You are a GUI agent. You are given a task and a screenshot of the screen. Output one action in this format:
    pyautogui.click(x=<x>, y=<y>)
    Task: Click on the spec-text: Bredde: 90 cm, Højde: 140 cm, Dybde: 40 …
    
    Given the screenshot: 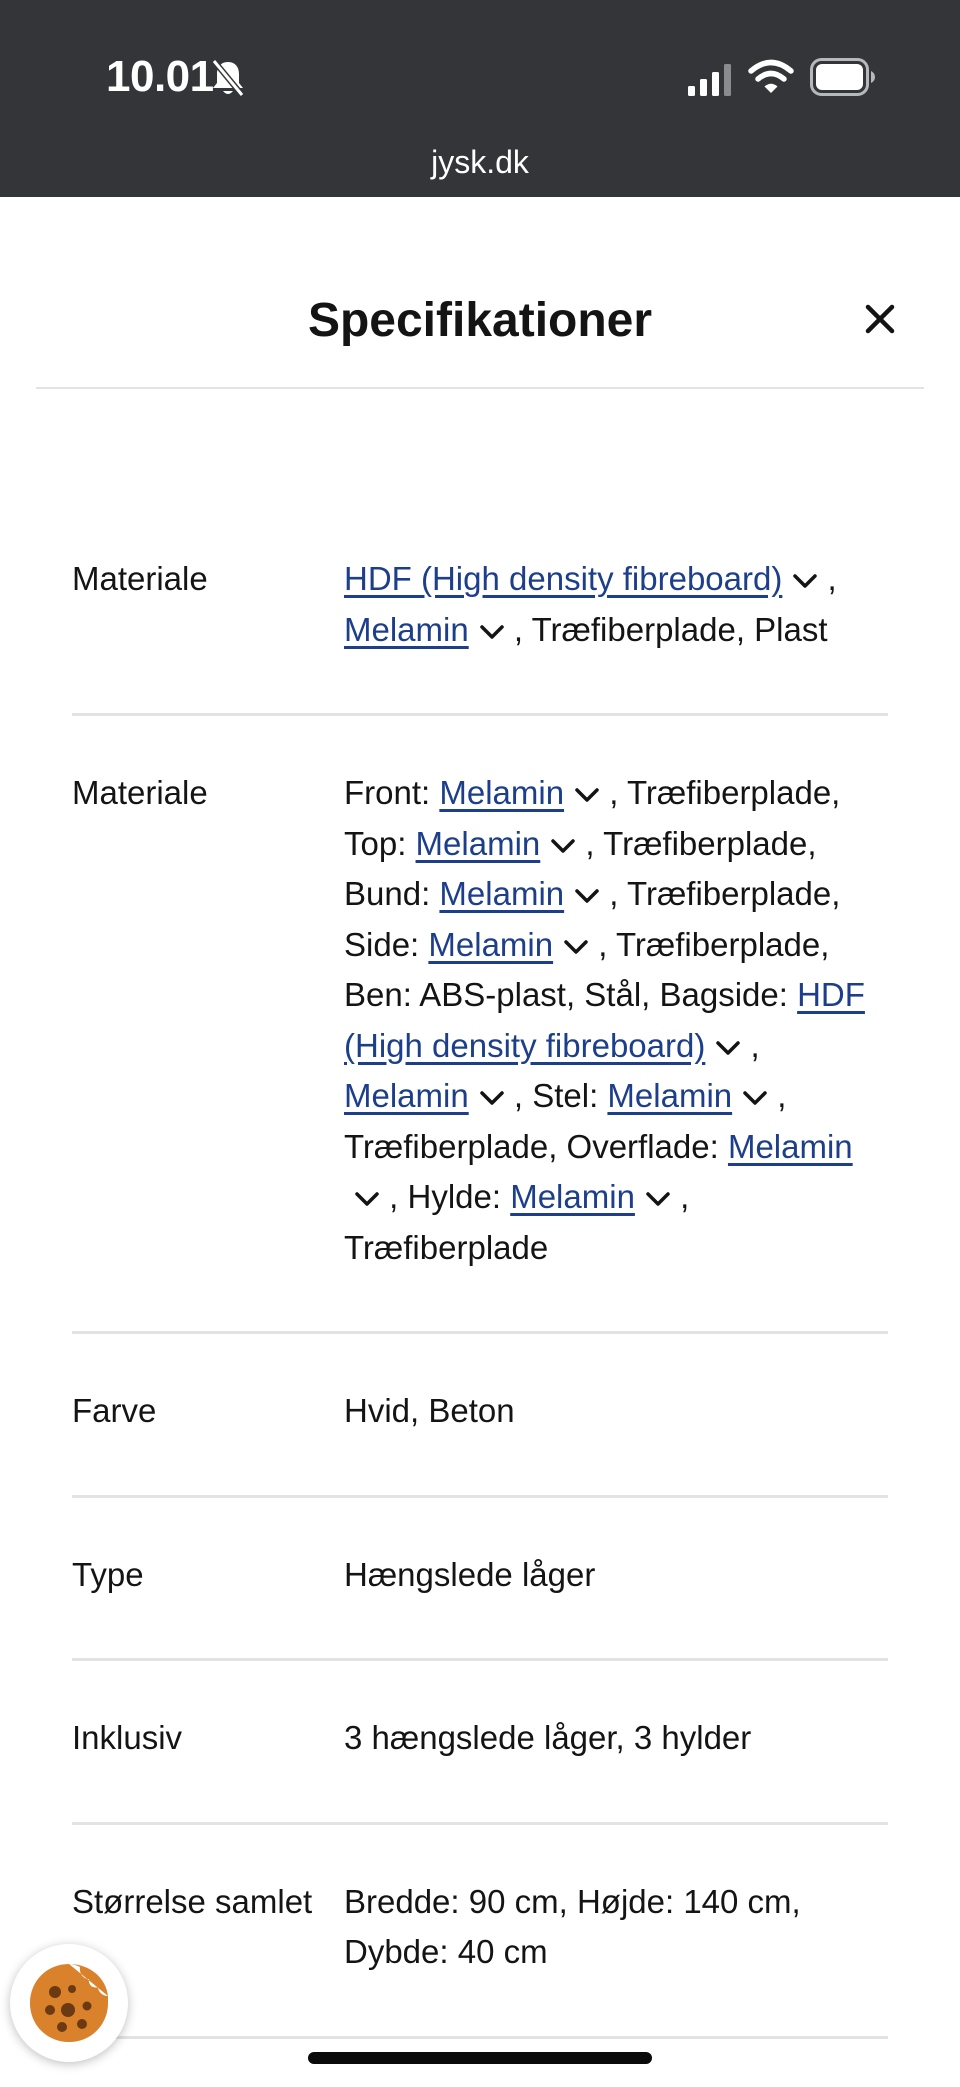 What is the action you would take?
    pyautogui.click(x=572, y=1926)
    